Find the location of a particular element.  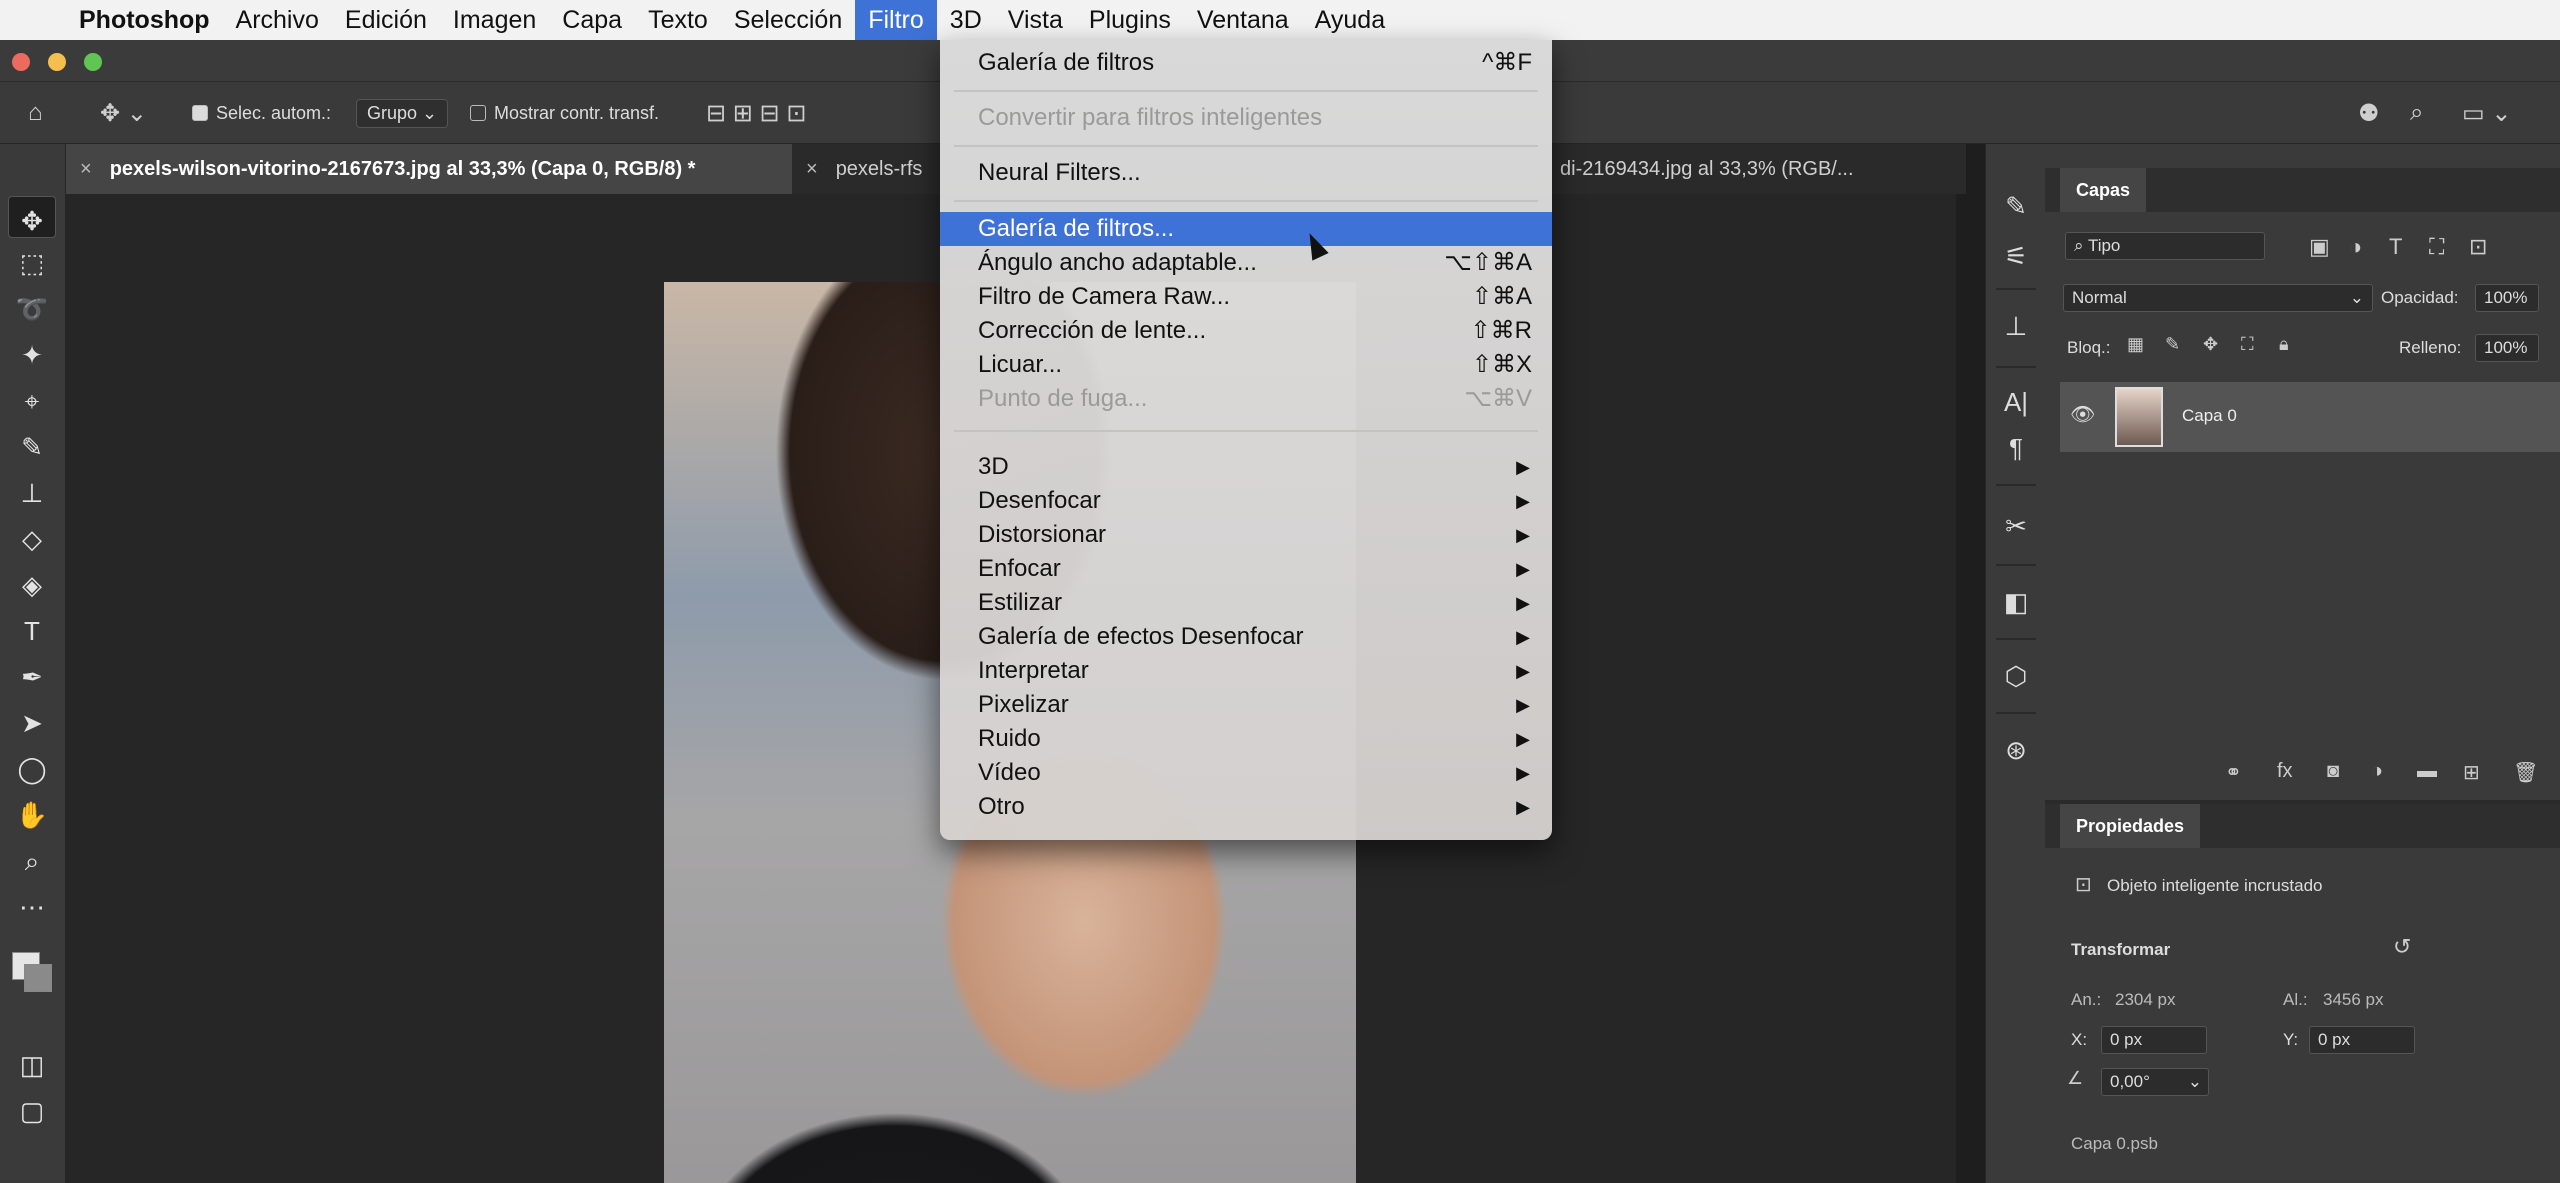

tab-layers: Capas is located at coordinates (2103, 190).